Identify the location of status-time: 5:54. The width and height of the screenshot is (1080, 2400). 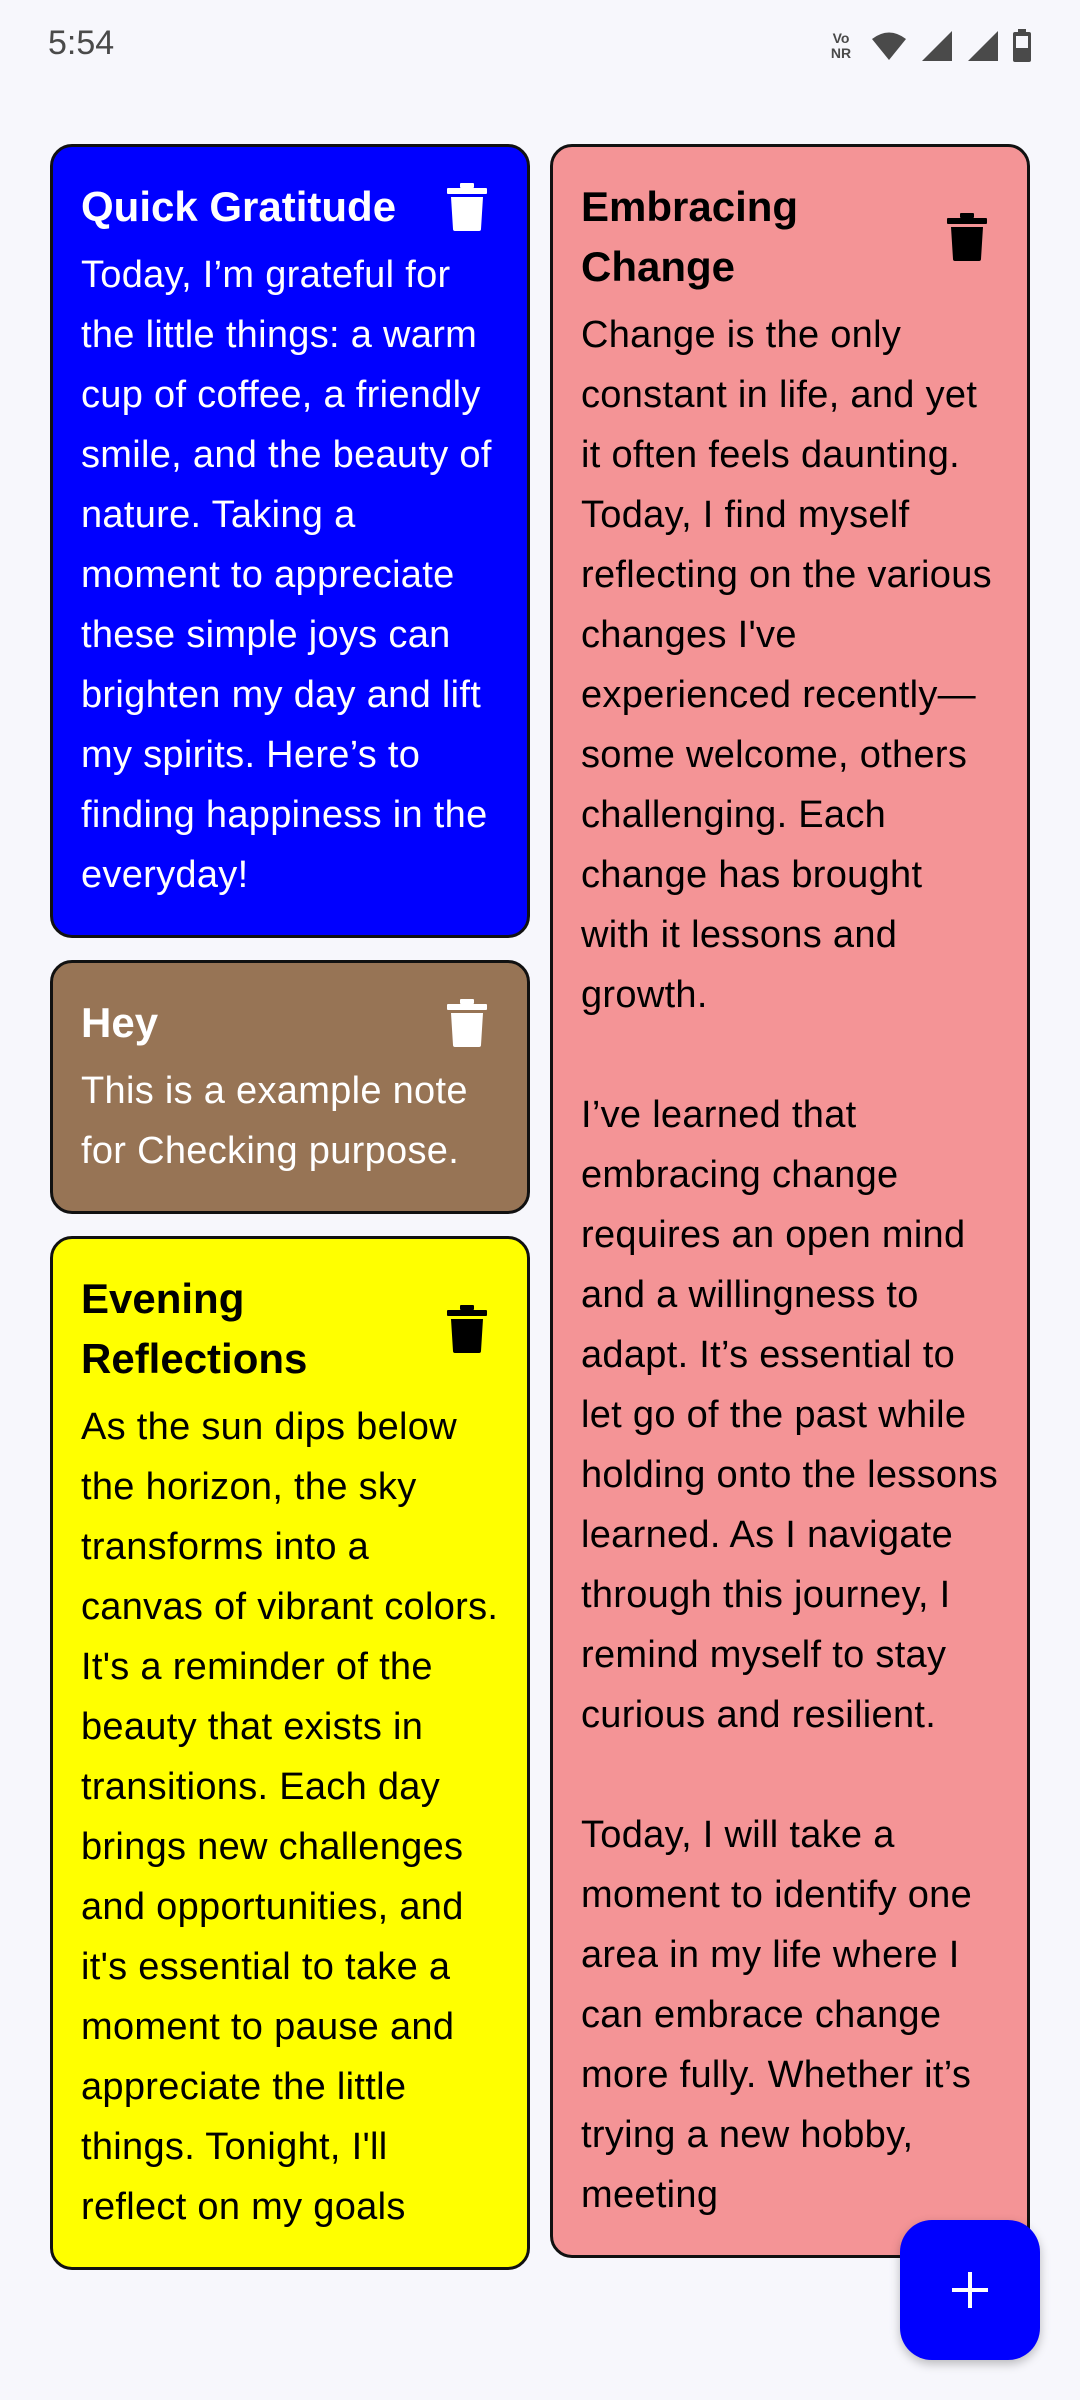
(81, 43).